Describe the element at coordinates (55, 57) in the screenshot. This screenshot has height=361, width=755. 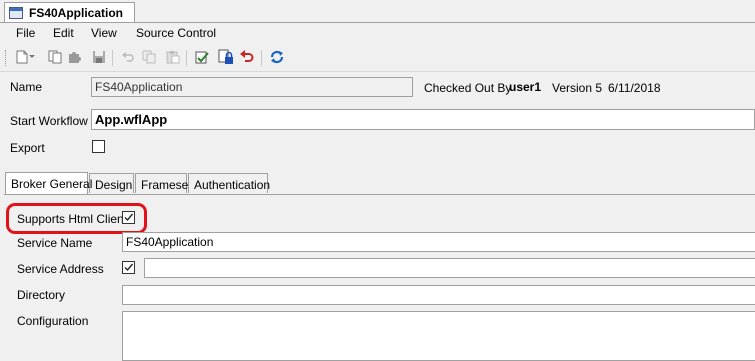
I see `copy-document-icon` at that location.